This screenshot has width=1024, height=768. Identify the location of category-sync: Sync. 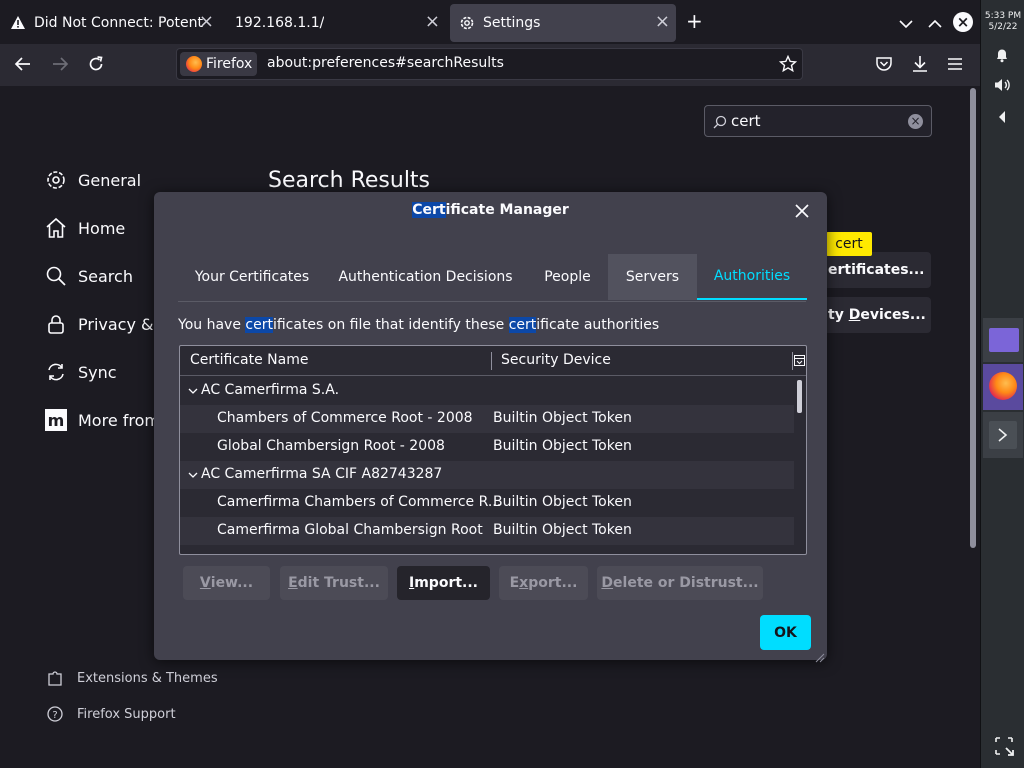
(80, 372).